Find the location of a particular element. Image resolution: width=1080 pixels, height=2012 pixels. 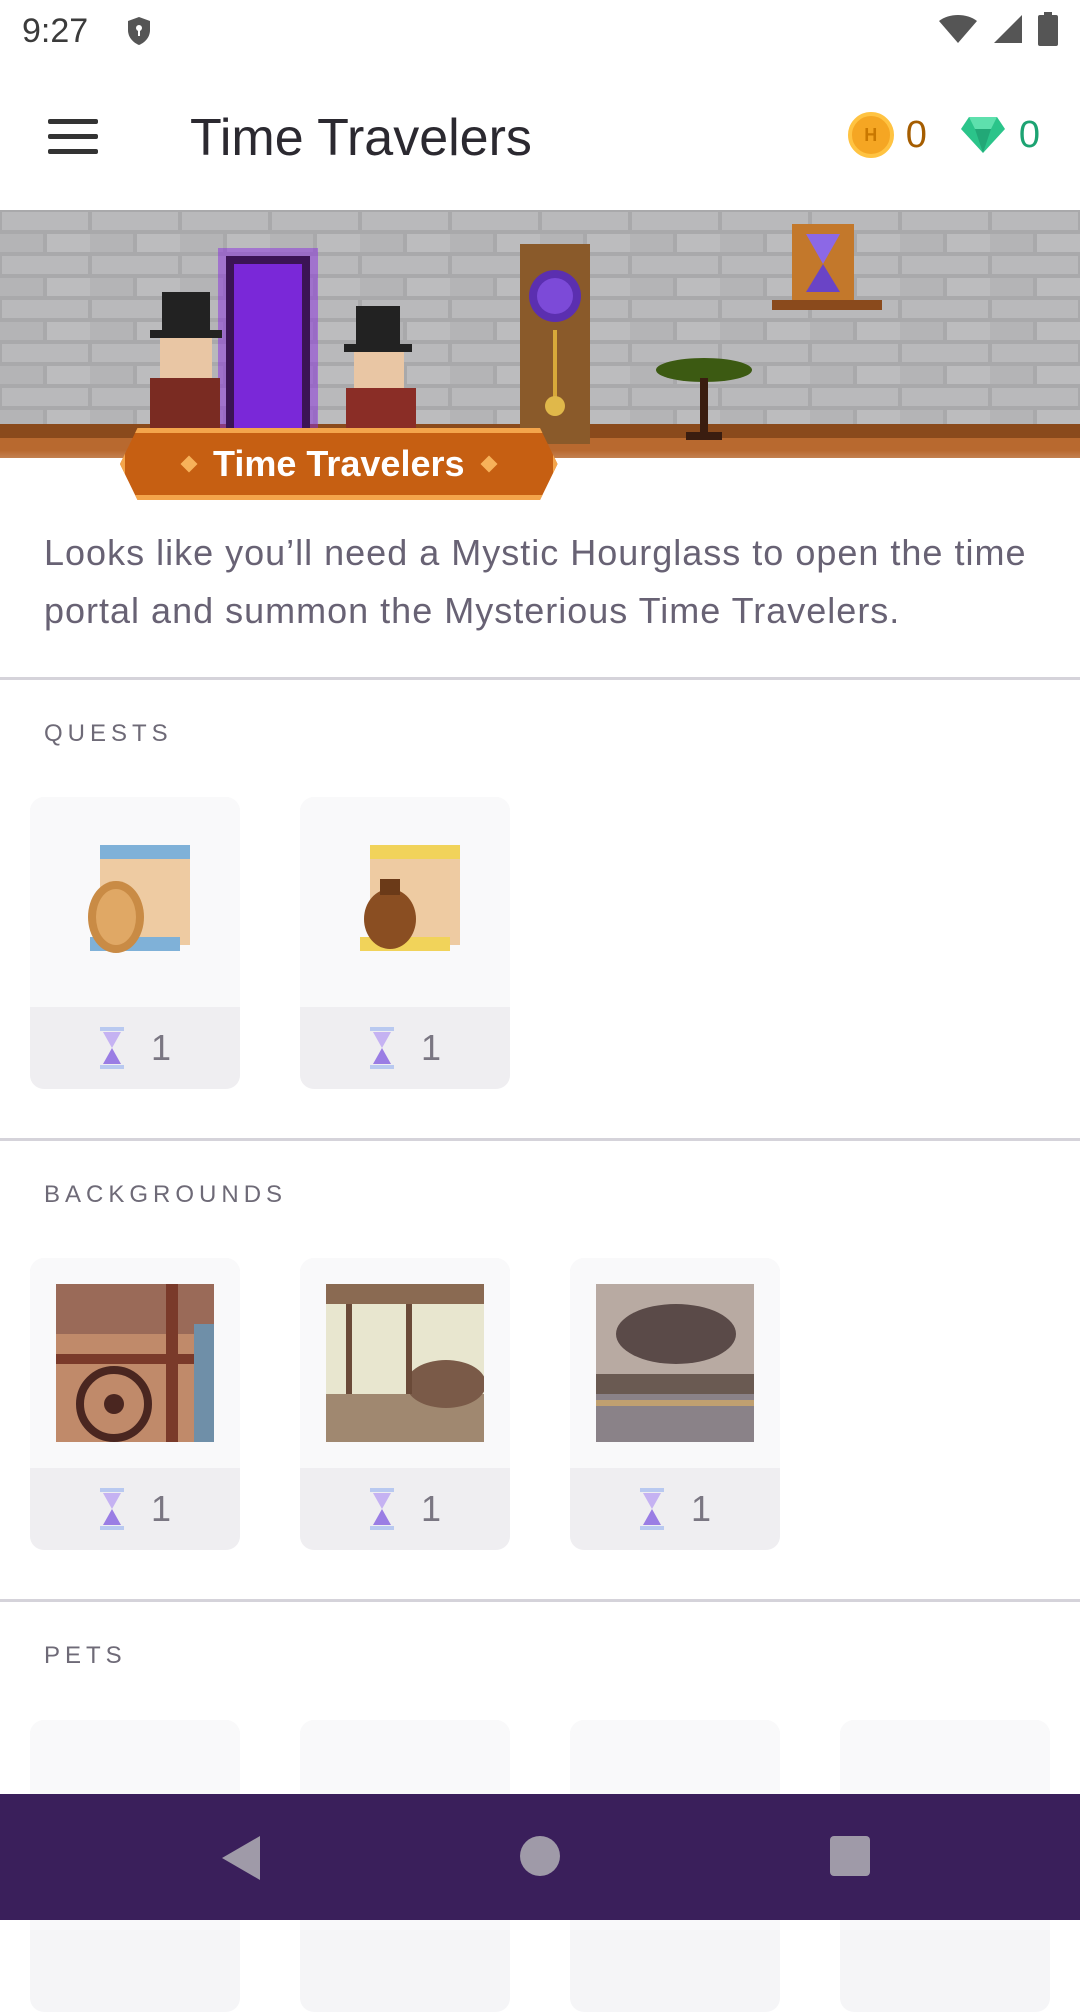

airship-deck-background-thumb is located at coordinates (405, 1363).